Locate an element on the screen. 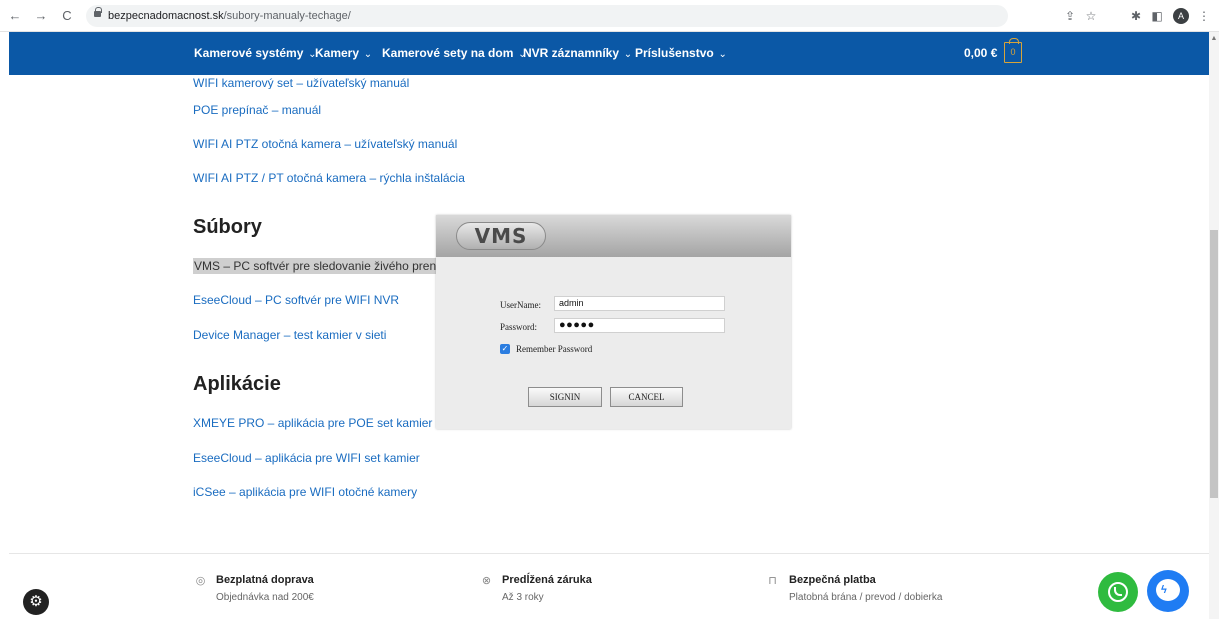 This screenshot has height=619, width=1219. username-label: UserName: is located at coordinates (520, 305).